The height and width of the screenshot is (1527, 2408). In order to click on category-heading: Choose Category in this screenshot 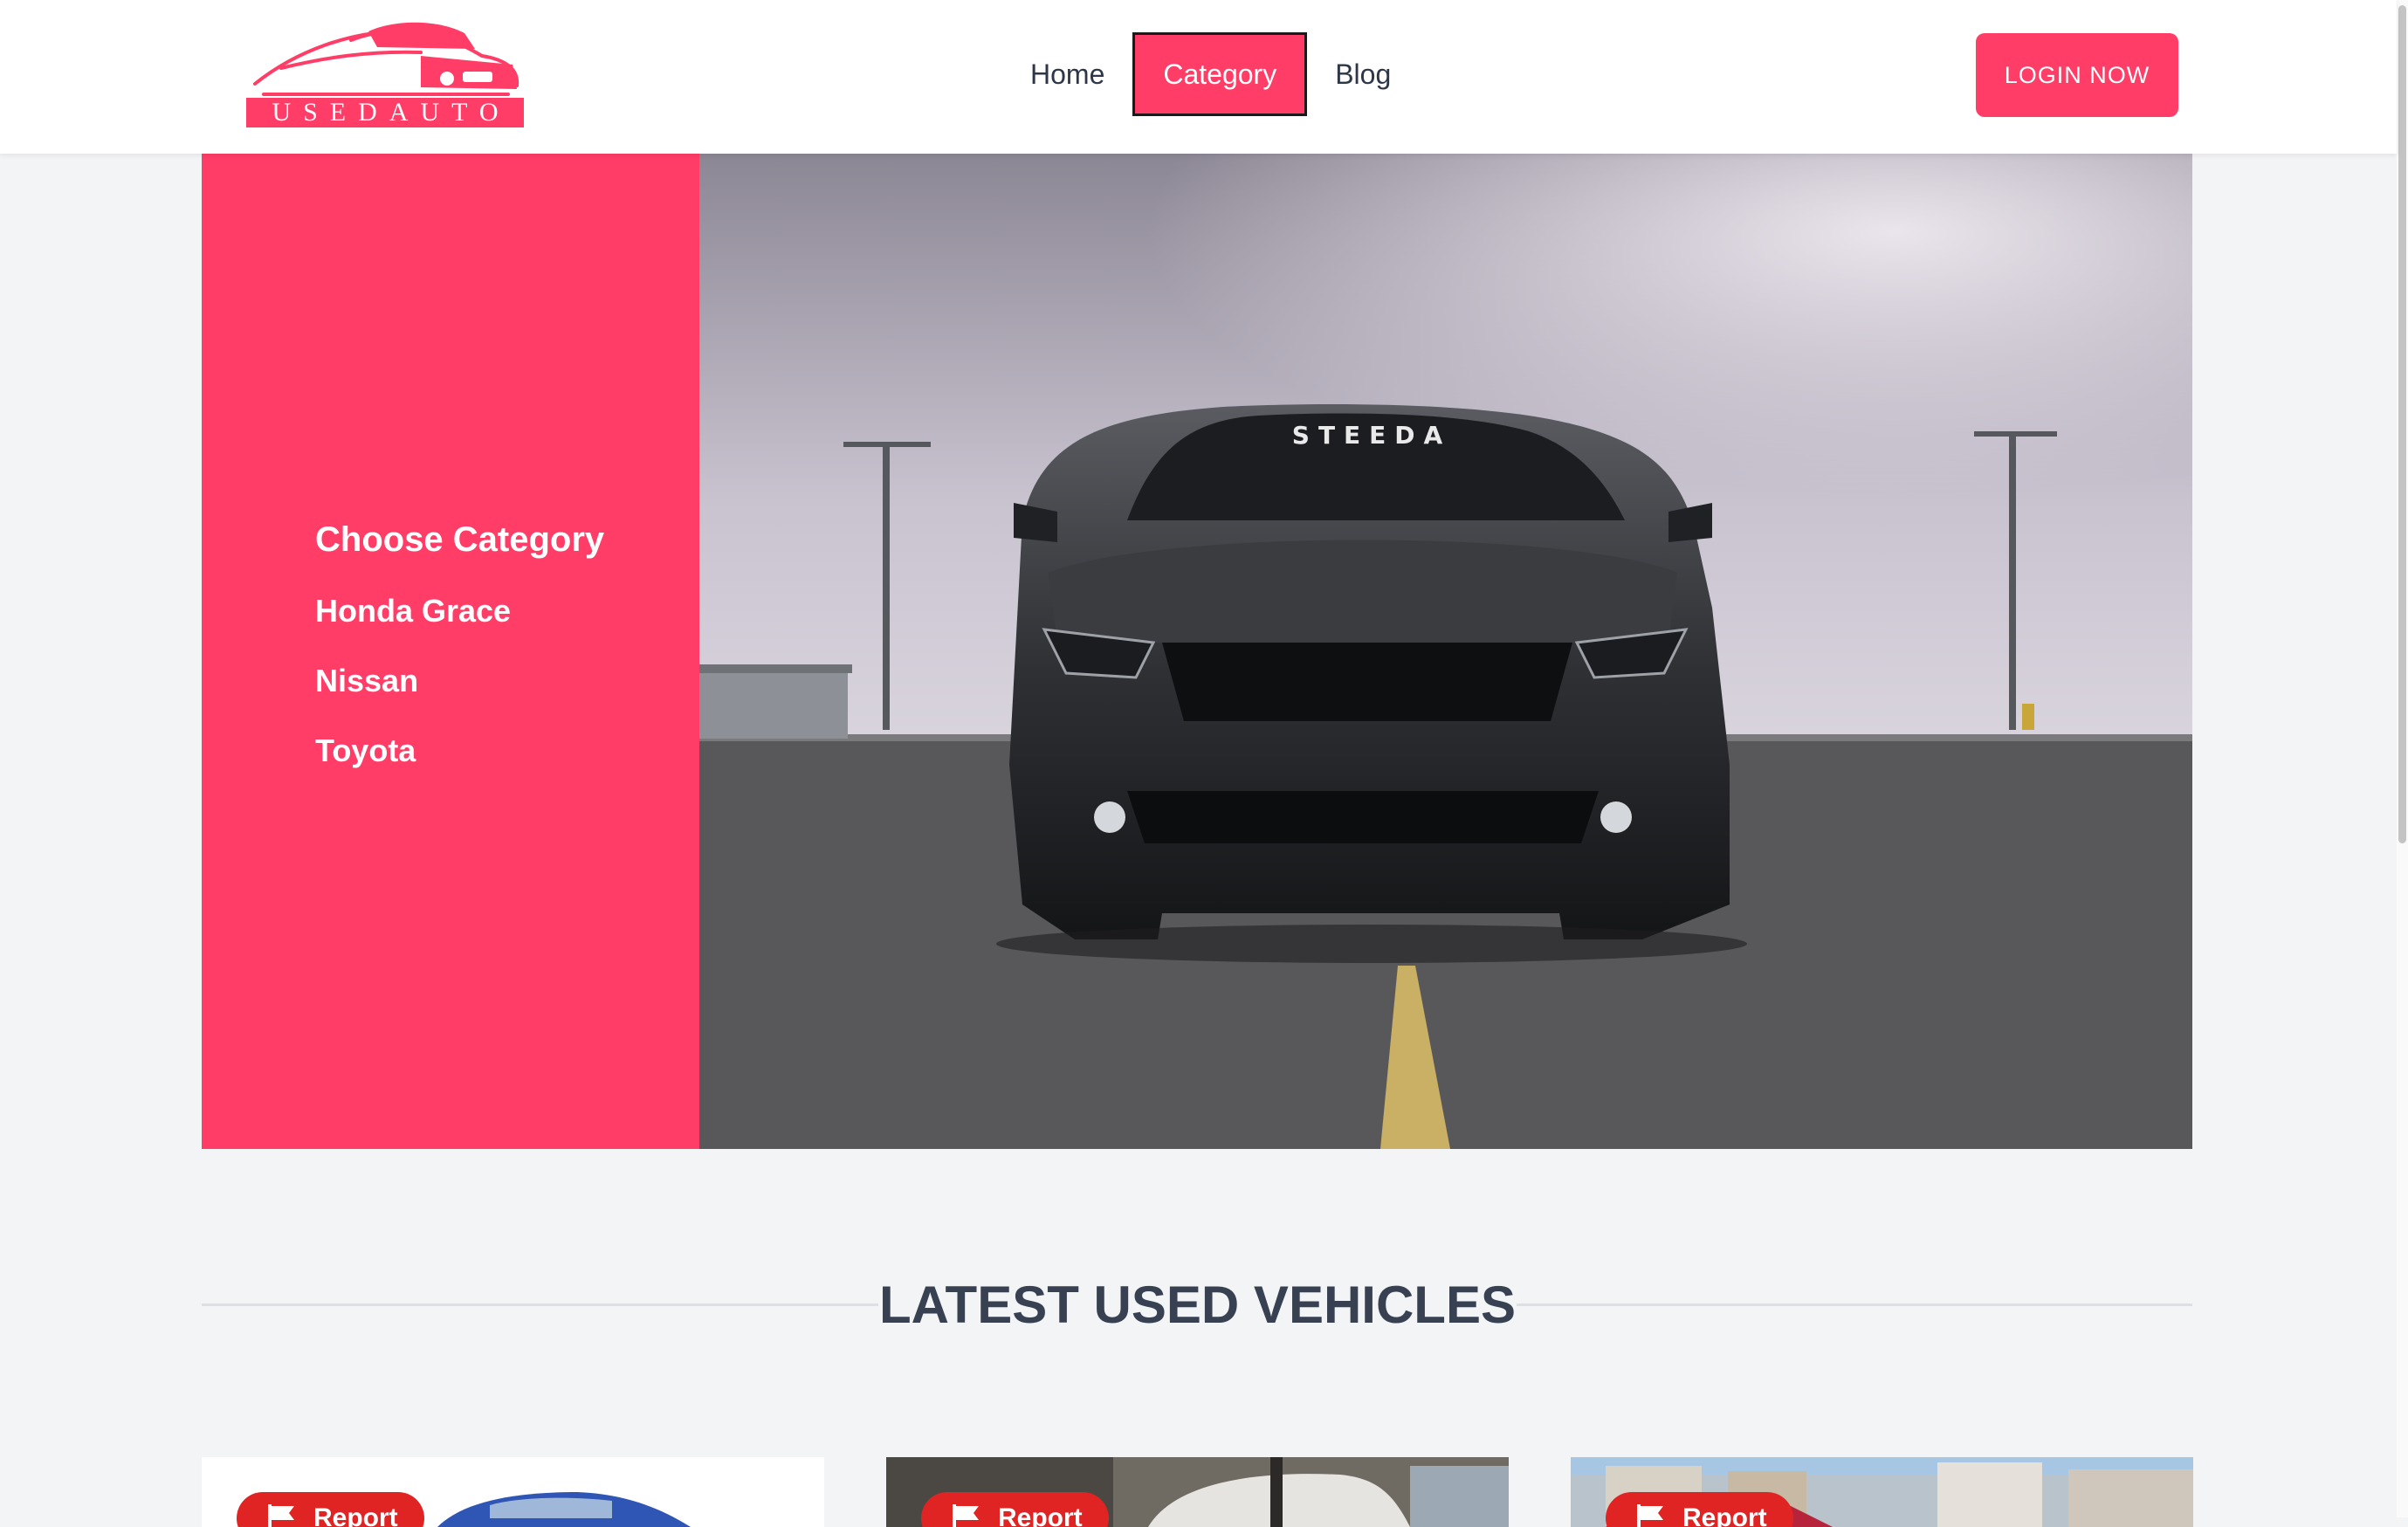, I will do `click(460, 539)`.